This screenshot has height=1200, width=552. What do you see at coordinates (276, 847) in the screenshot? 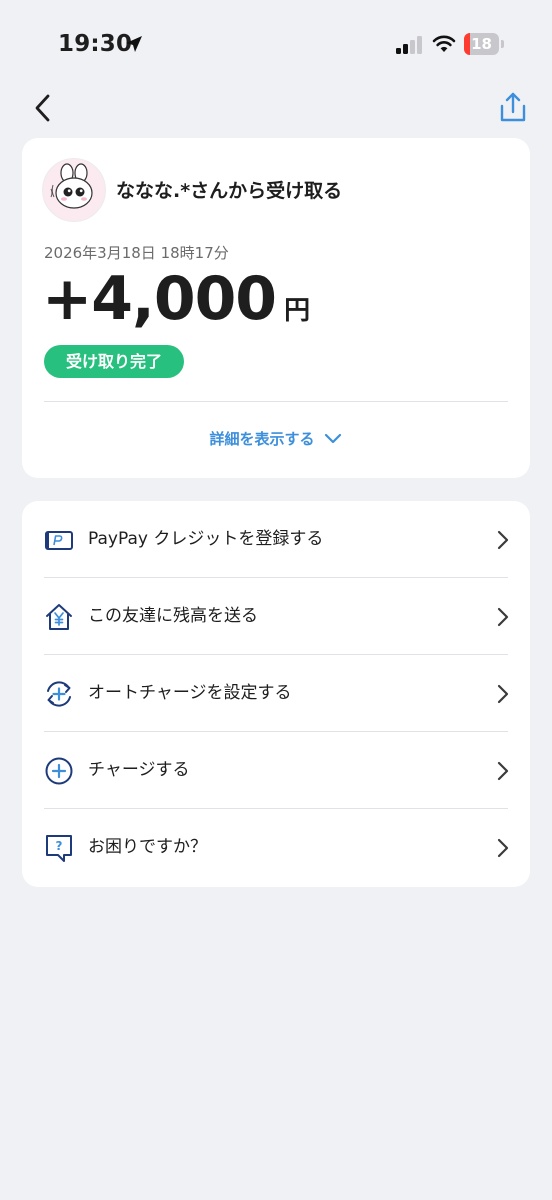
I see `menu-item-help: ? お困りですか？` at bounding box center [276, 847].